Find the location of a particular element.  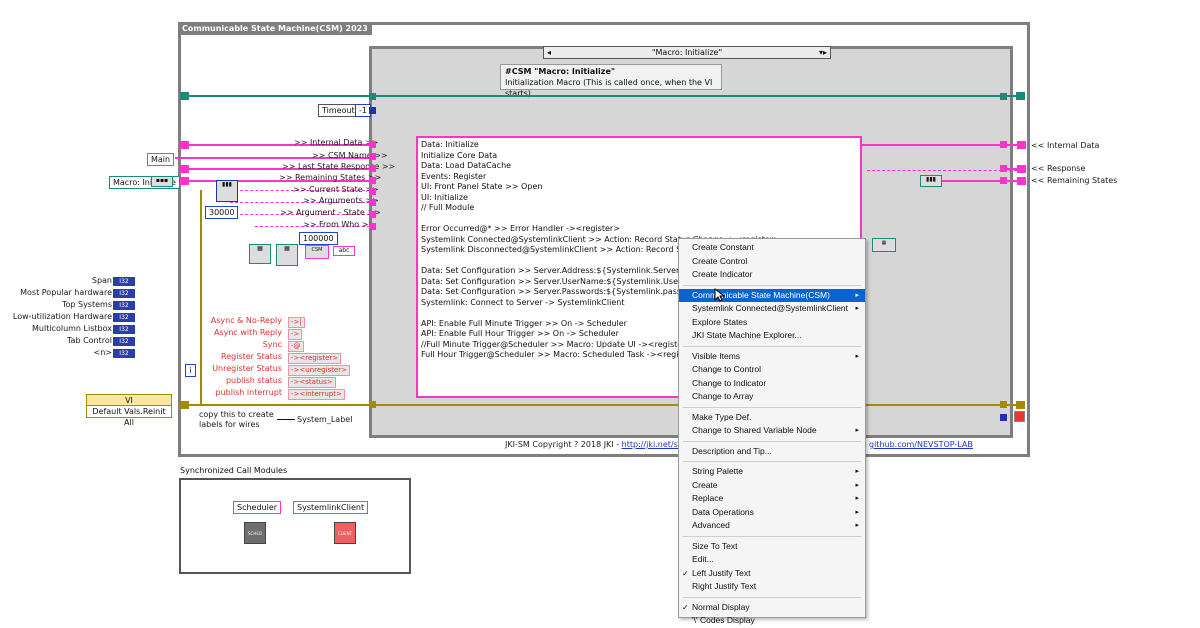

case-selector-label: "Macro: Initialize" is located at coordinates (687, 52).